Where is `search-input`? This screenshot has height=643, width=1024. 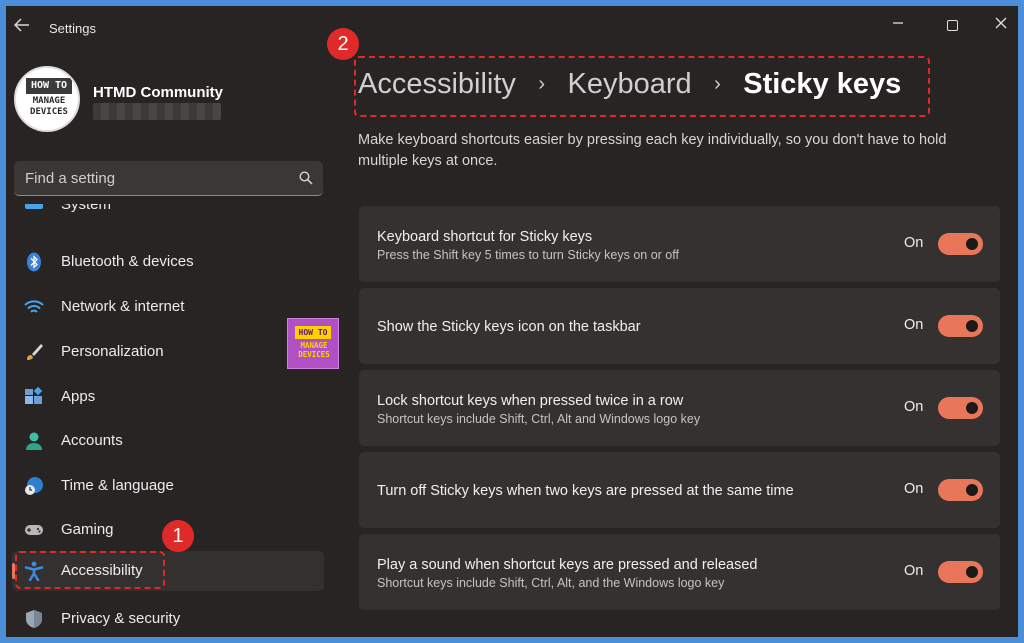
search-input is located at coordinates (149, 178).